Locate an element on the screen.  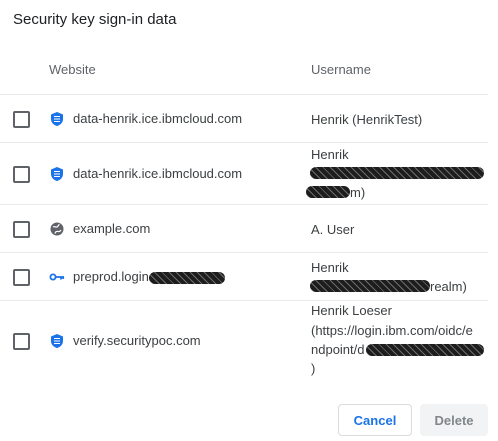
cancel-button: Cancel is located at coordinates (375, 420).